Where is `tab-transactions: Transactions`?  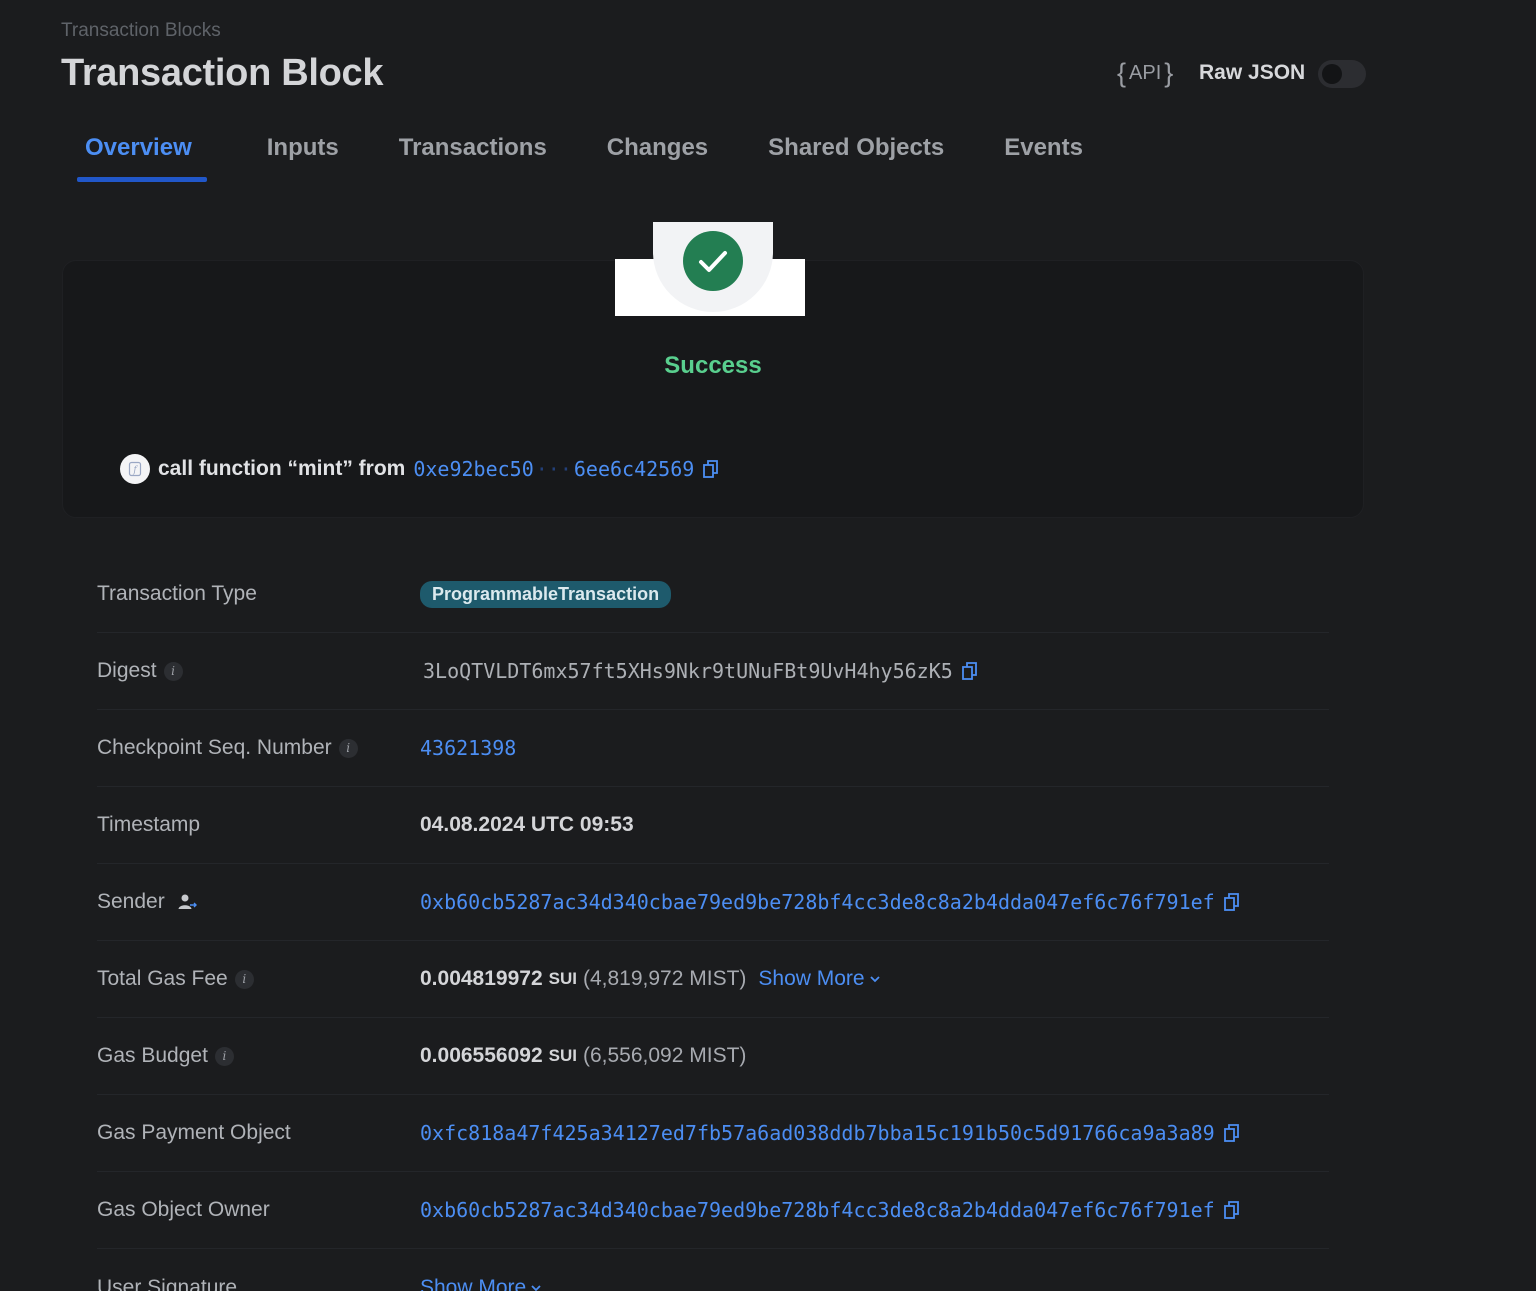 tab-transactions: Transactions is located at coordinates (473, 155).